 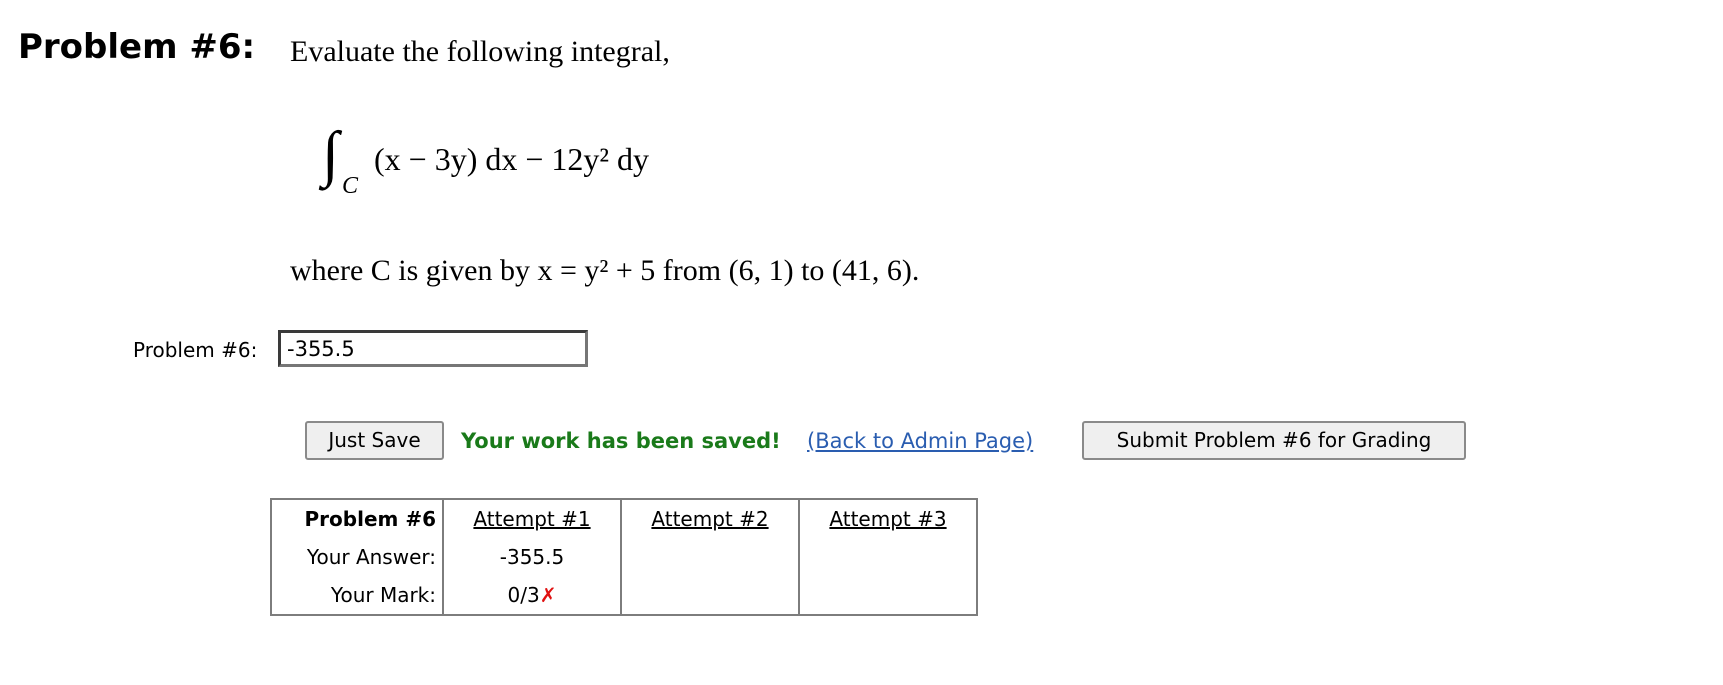 I want to click on table-header-label: Problem #6, so click(x=357, y=518).